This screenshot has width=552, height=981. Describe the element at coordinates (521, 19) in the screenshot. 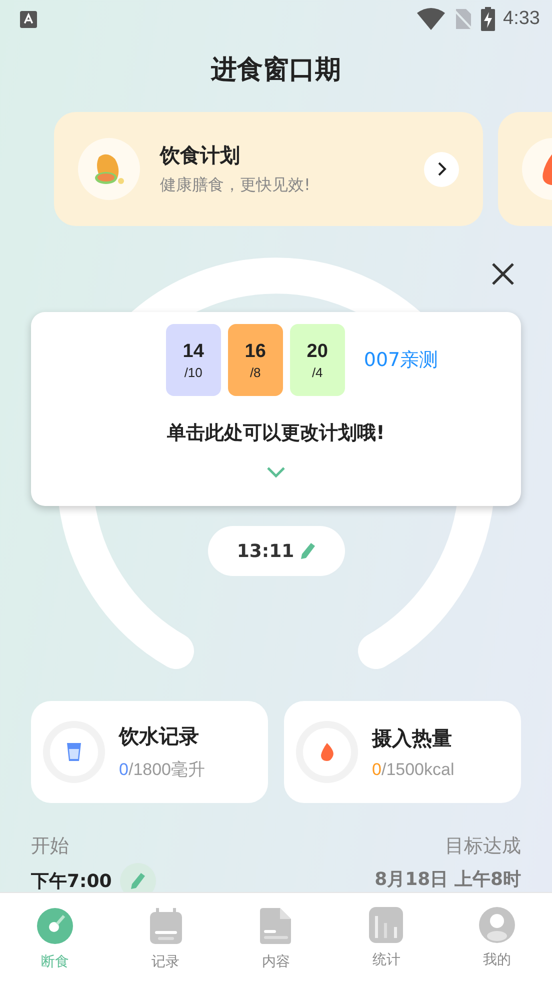

I see `clock: 4:33` at that location.